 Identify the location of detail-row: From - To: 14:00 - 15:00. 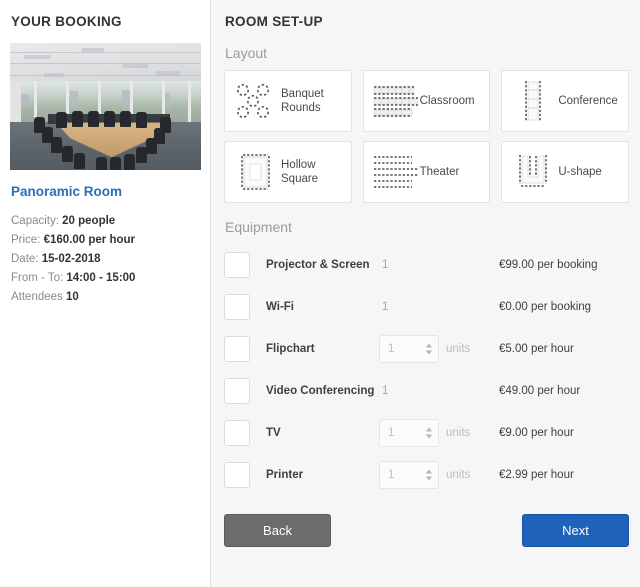
(105, 278).